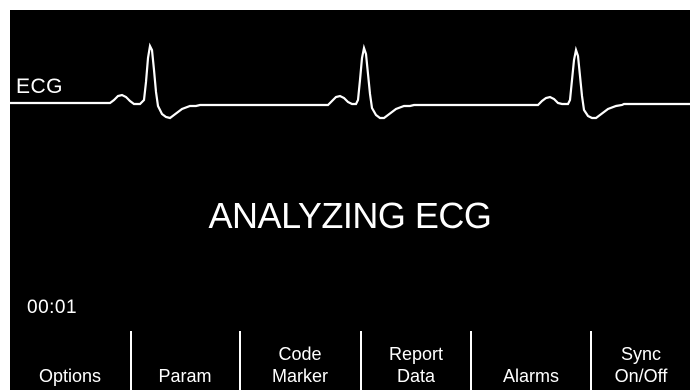  What do you see at coordinates (531, 360) in the screenshot?
I see `softkey-alarms: Alarms` at bounding box center [531, 360].